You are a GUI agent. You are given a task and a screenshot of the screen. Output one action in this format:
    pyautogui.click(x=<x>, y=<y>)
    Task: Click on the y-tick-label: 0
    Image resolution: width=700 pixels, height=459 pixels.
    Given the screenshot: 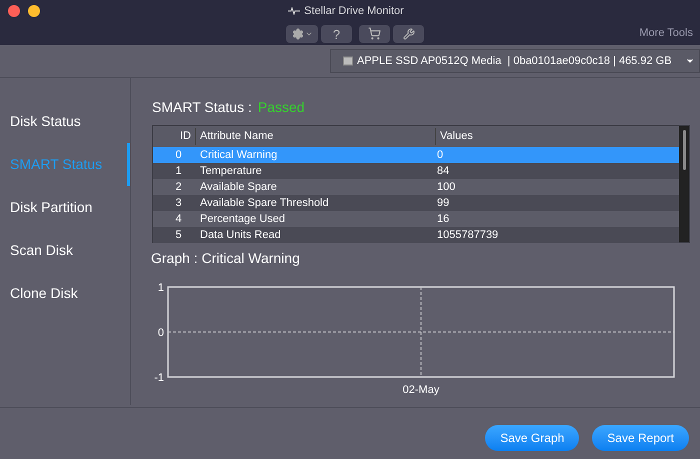 What is the action you would take?
    pyautogui.click(x=161, y=333)
    